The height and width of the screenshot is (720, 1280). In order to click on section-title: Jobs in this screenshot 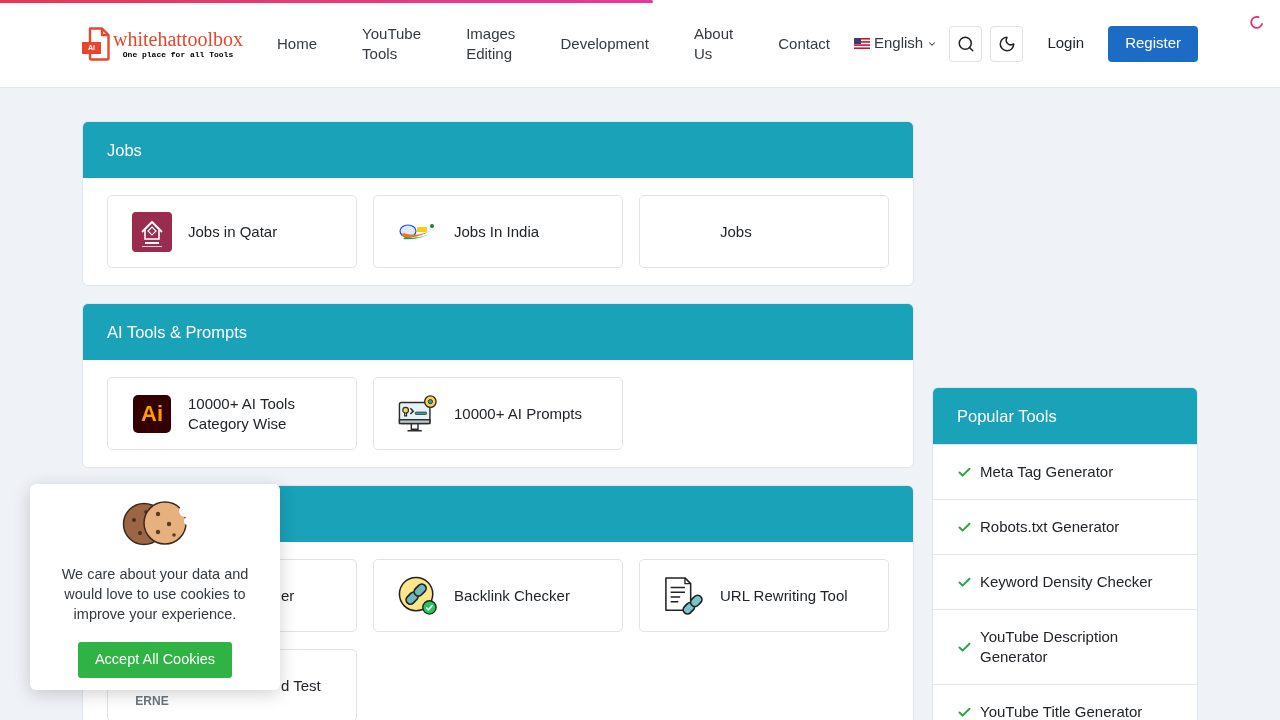, I will do `click(124, 150)`.